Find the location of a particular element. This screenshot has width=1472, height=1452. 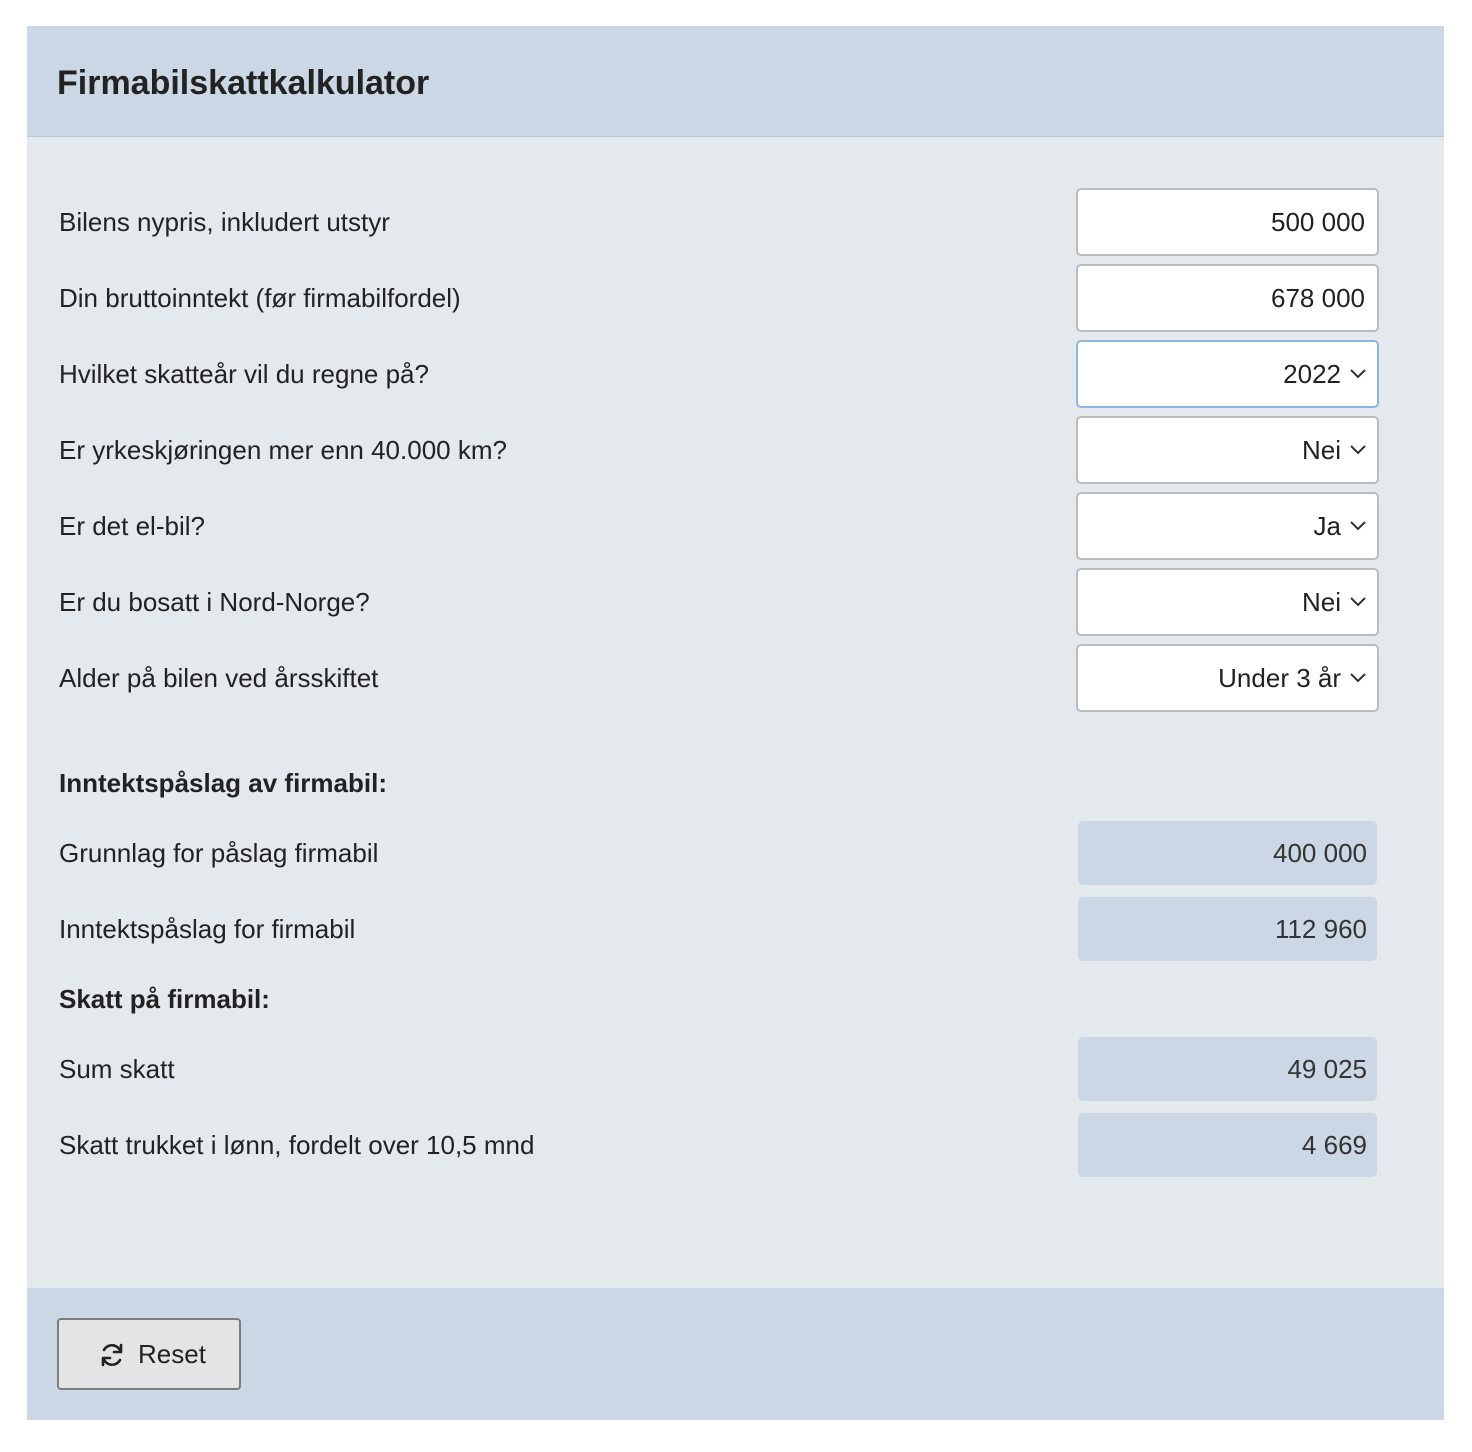

tax-year-row: Hvilket skatteår vil du regne på? 2022 is located at coordinates (735, 374).